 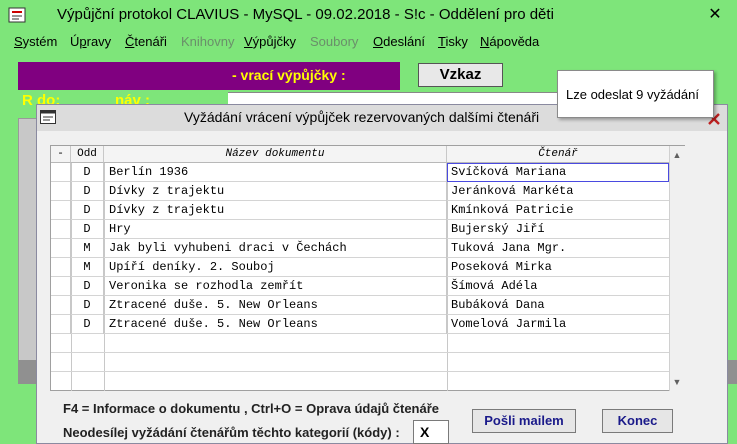 What do you see at coordinates (208, 41) in the screenshot?
I see `menu-knihovny: Knihovny` at bounding box center [208, 41].